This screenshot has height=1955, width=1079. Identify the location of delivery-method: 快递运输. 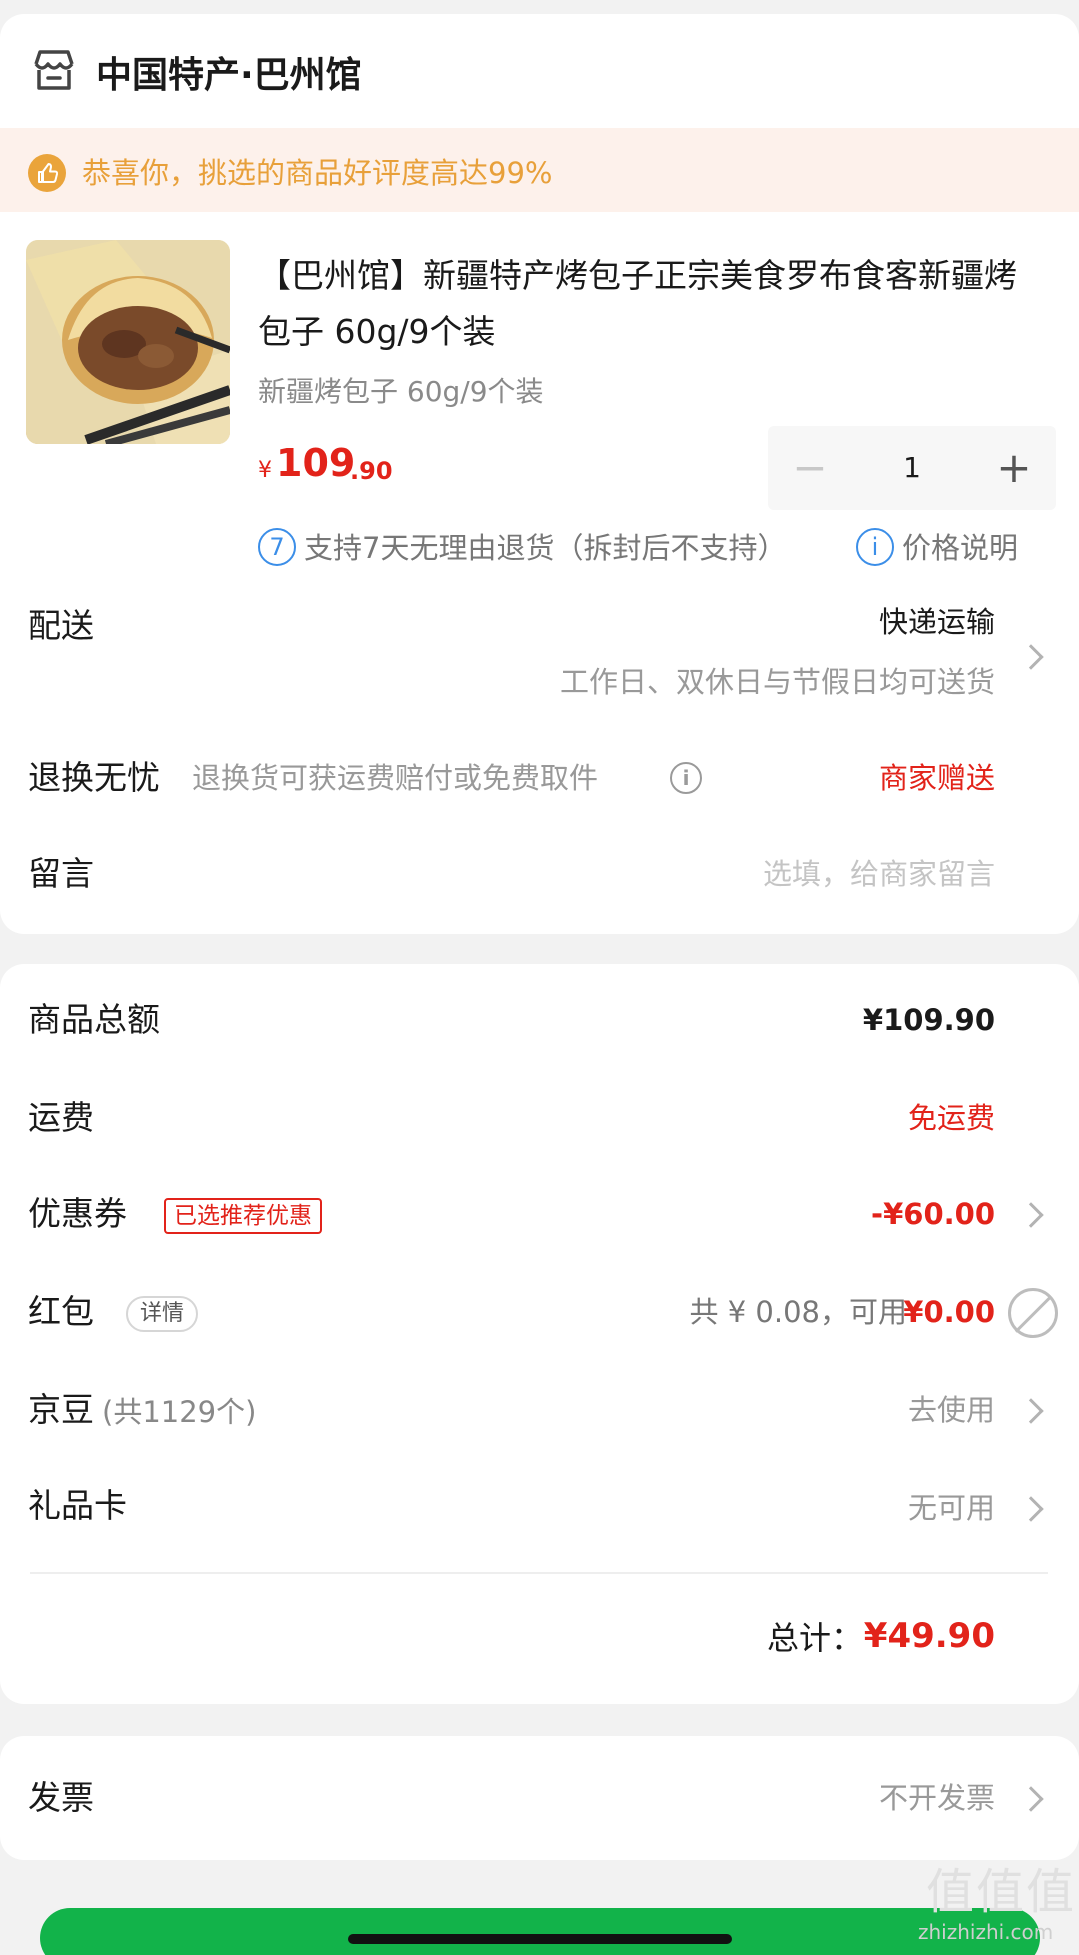
(937, 622).